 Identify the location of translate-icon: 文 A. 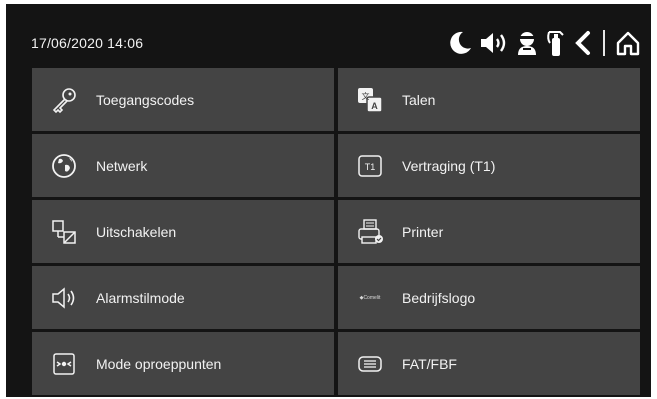
(370, 100).